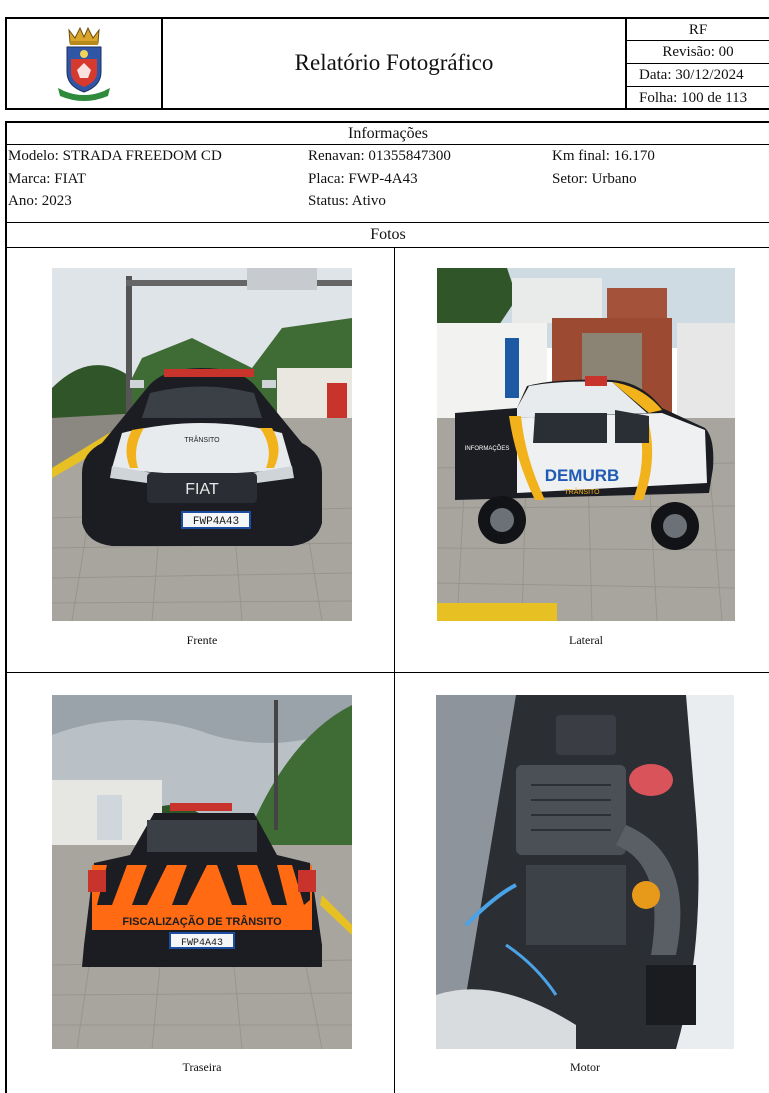 Image resolution: width=769 pixels, height=1093 pixels. Describe the element at coordinates (693, 97) in the screenshot. I see `sheet-label: Folha: 100 de 113` at that location.